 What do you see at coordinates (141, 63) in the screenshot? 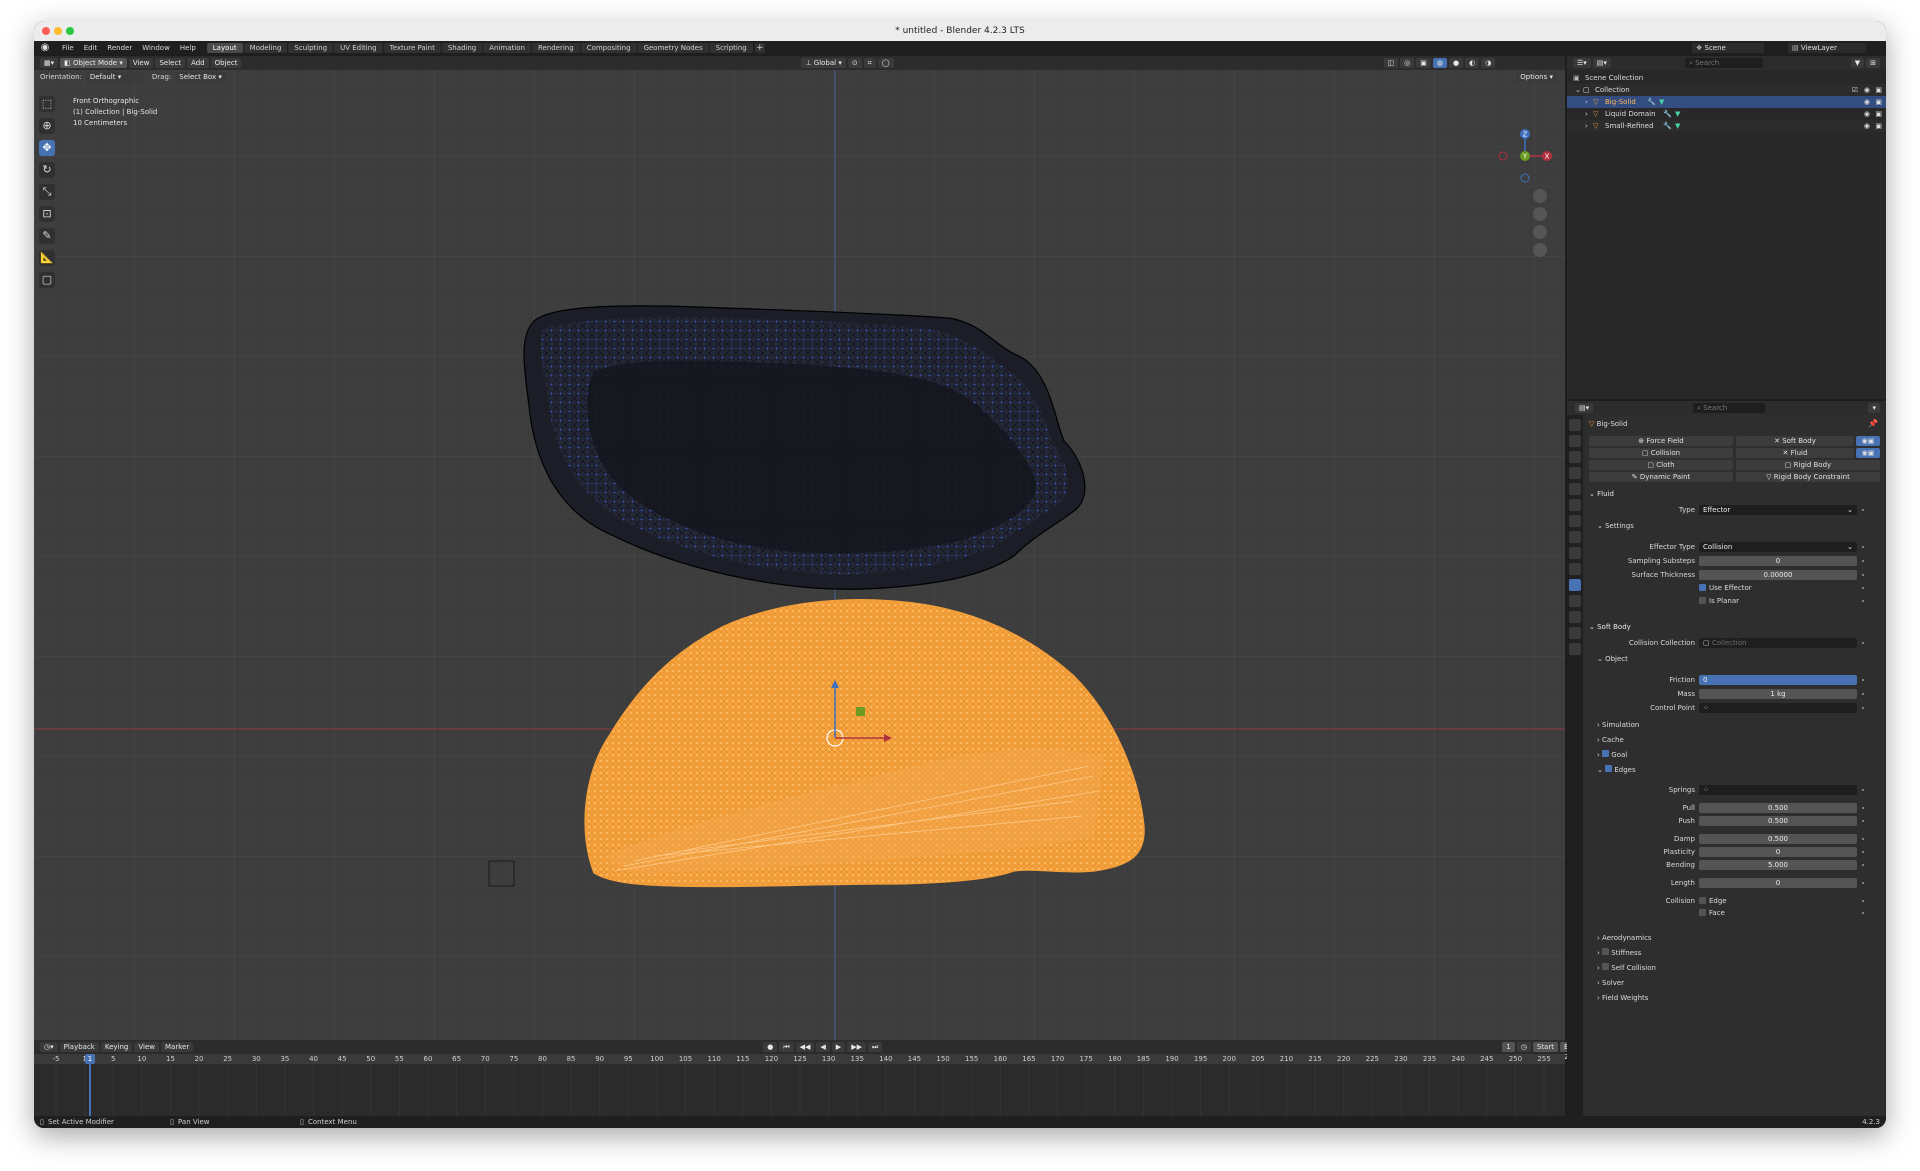
I see `menu-view: View` at bounding box center [141, 63].